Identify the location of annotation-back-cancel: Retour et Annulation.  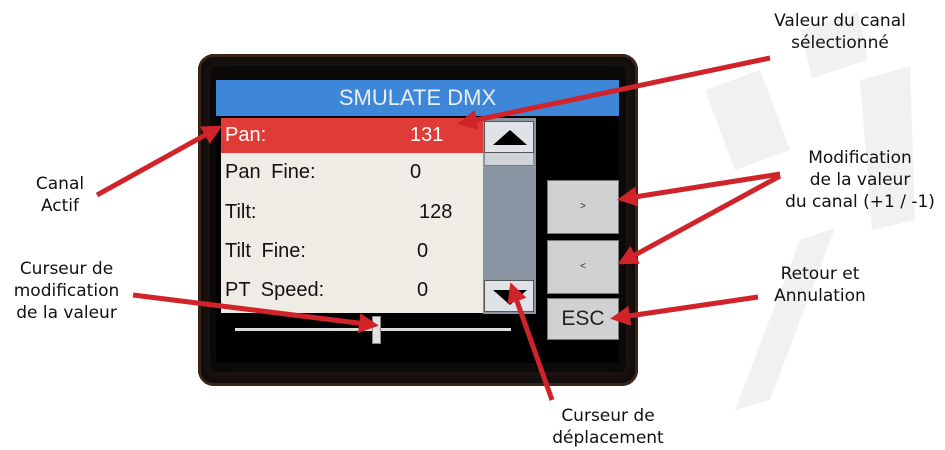
(820, 285).